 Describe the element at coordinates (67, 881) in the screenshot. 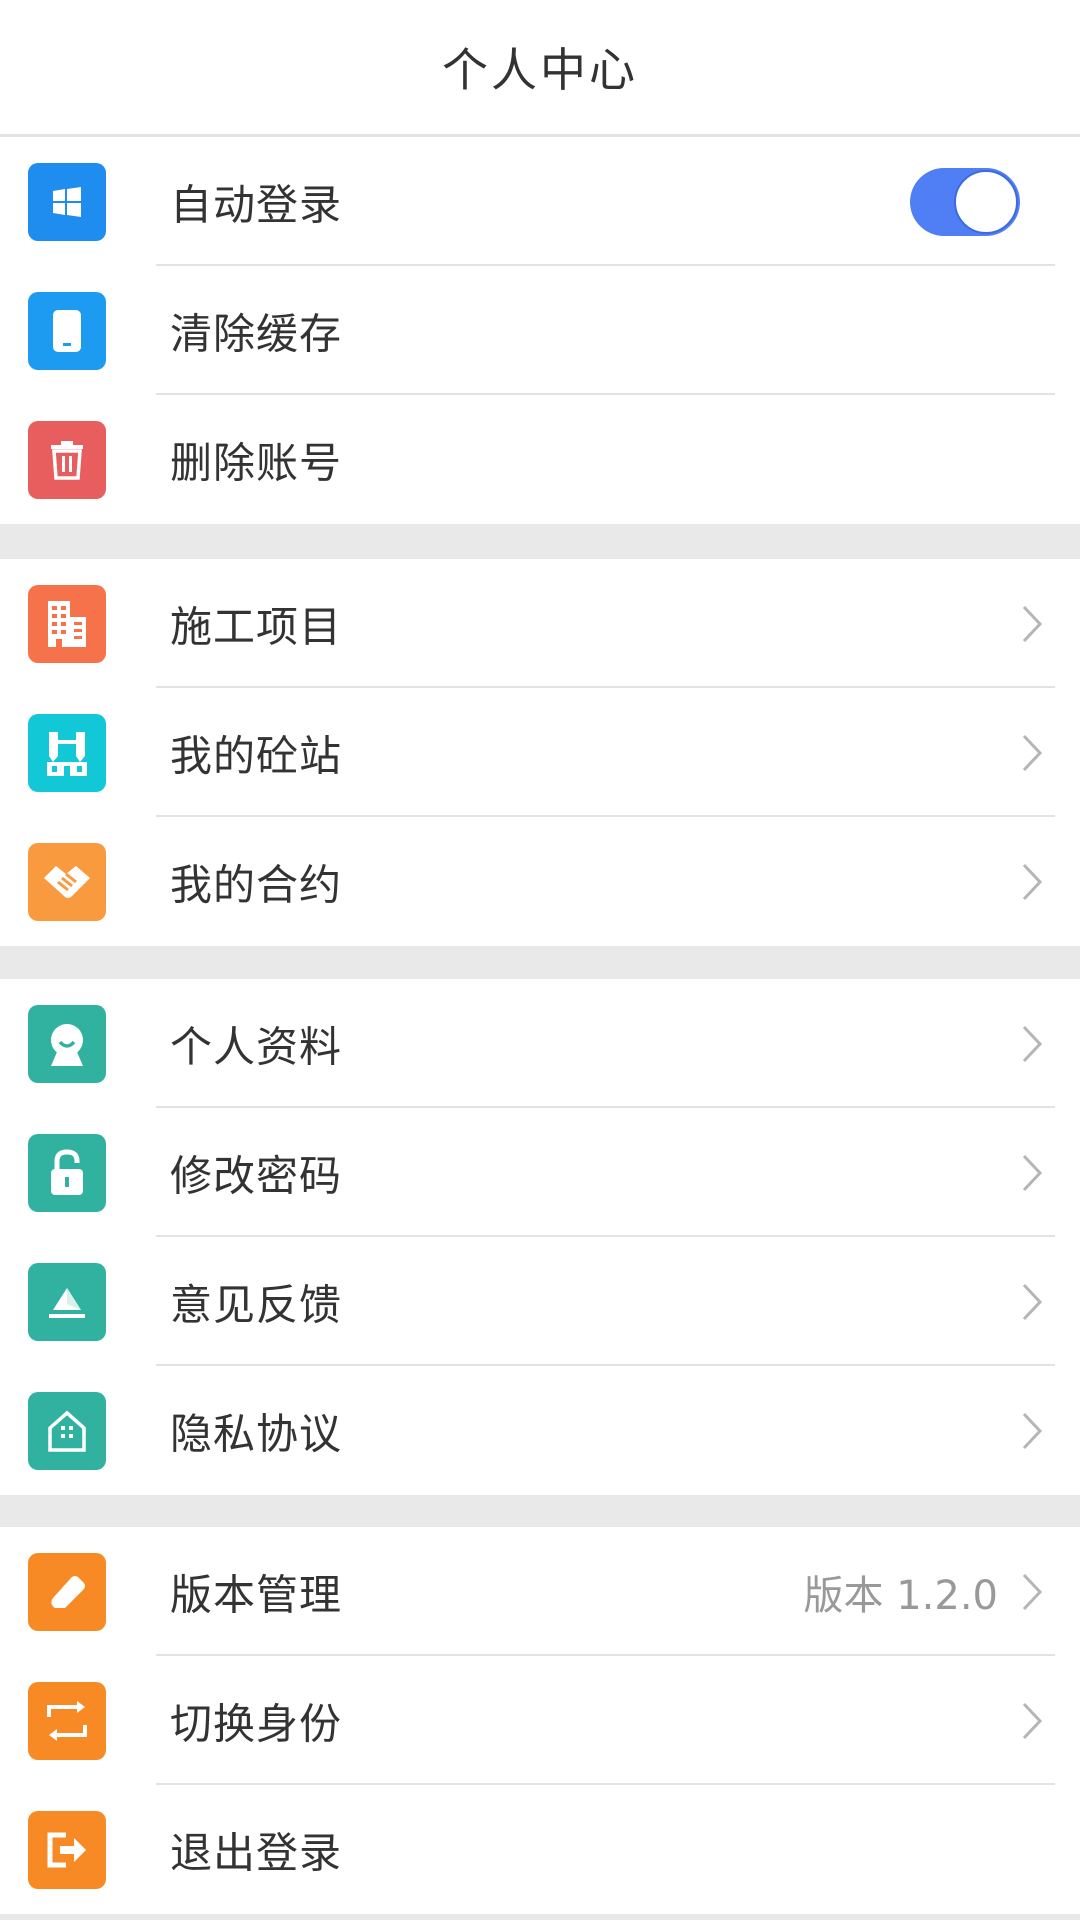

I see `handshake-icon` at that location.